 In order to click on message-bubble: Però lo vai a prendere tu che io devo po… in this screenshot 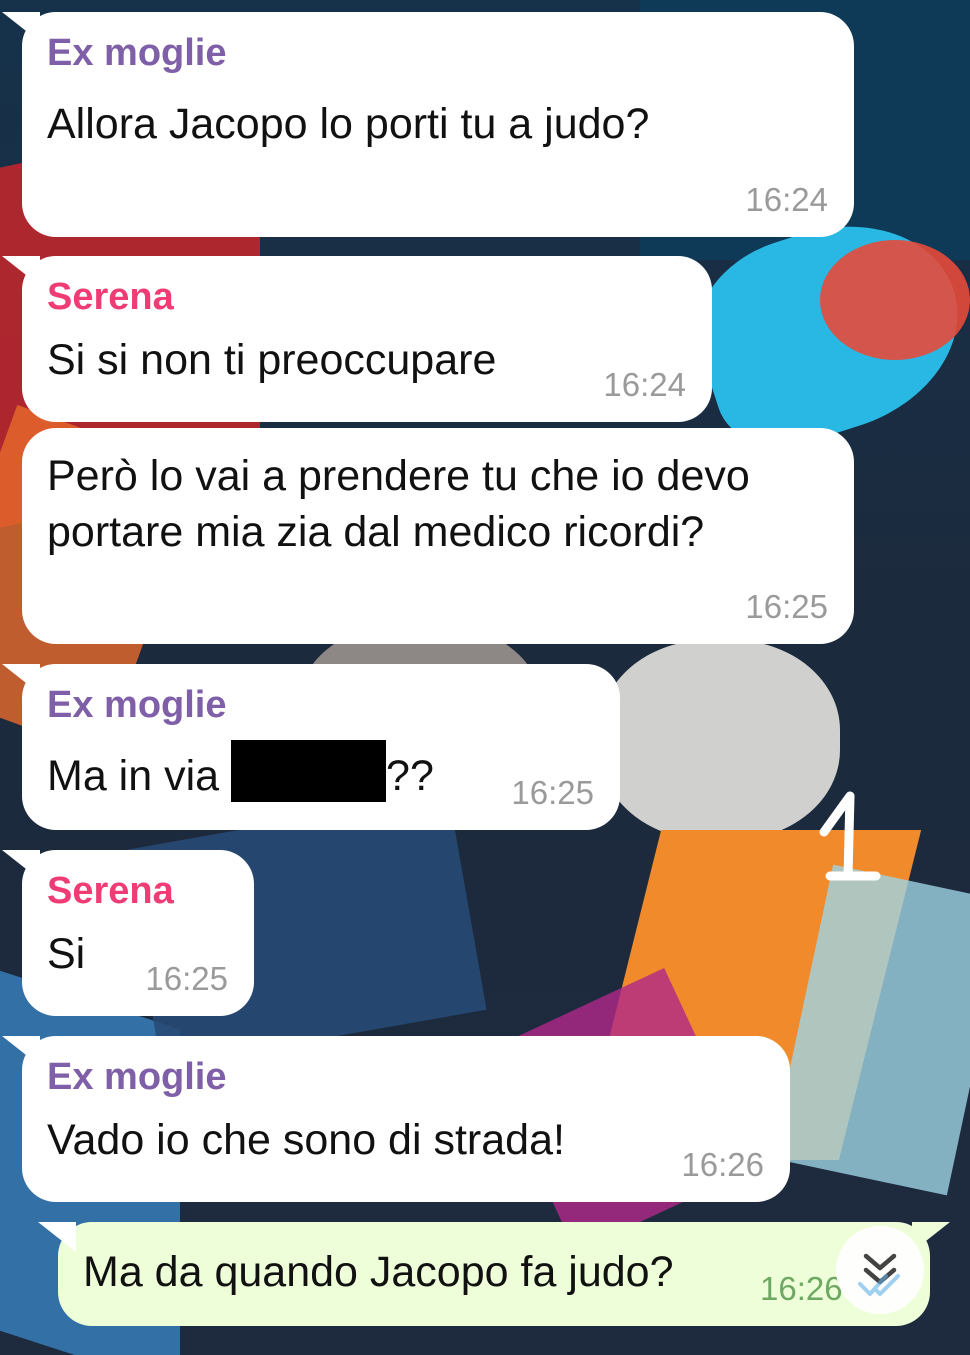, I will do `click(438, 536)`.